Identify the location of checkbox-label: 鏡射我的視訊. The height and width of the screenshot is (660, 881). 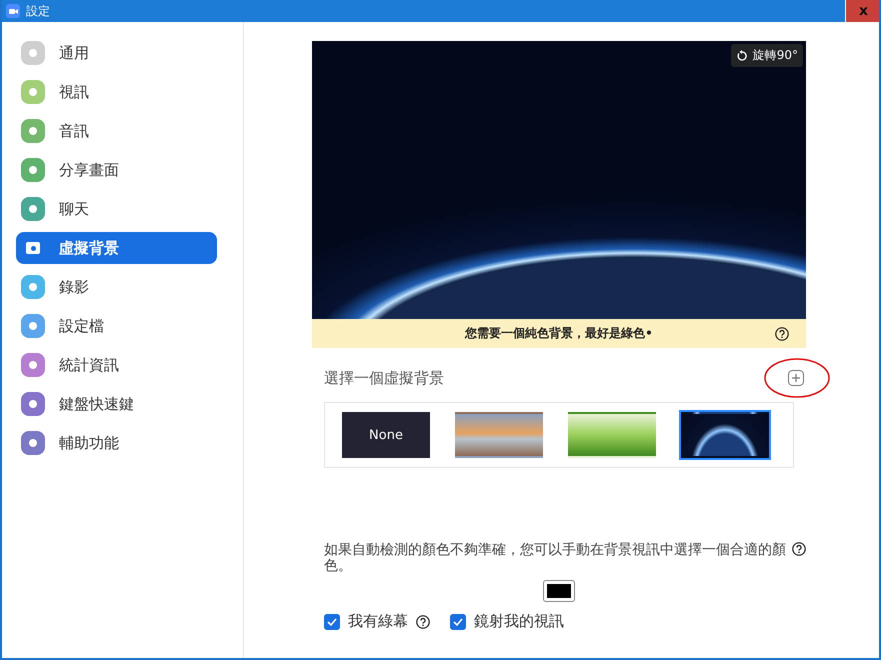
(519, 621).